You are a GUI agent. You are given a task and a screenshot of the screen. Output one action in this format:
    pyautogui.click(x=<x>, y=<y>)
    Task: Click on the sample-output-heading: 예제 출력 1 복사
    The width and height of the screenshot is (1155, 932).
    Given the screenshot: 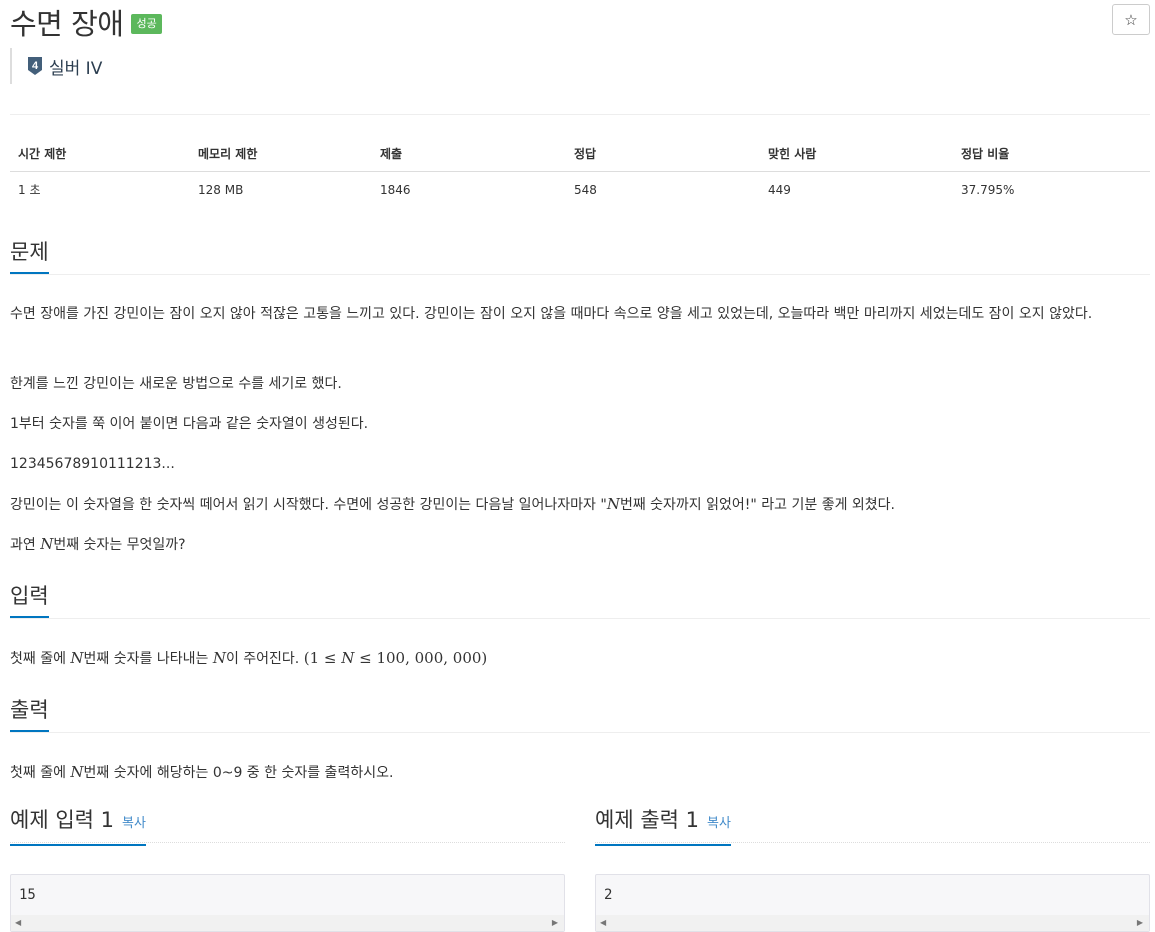 What is the action you would take?
    pyautogui.click(x=663, y=826)
    